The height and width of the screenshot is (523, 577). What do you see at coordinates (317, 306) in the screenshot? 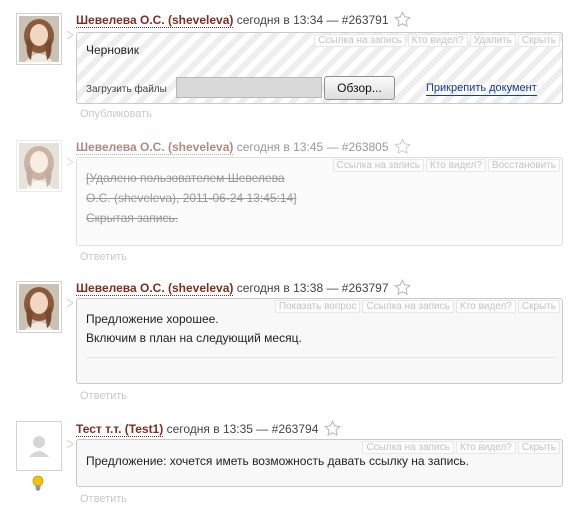
I see `show-question-button: Показать вопрос` at bounding box center [317, 306].